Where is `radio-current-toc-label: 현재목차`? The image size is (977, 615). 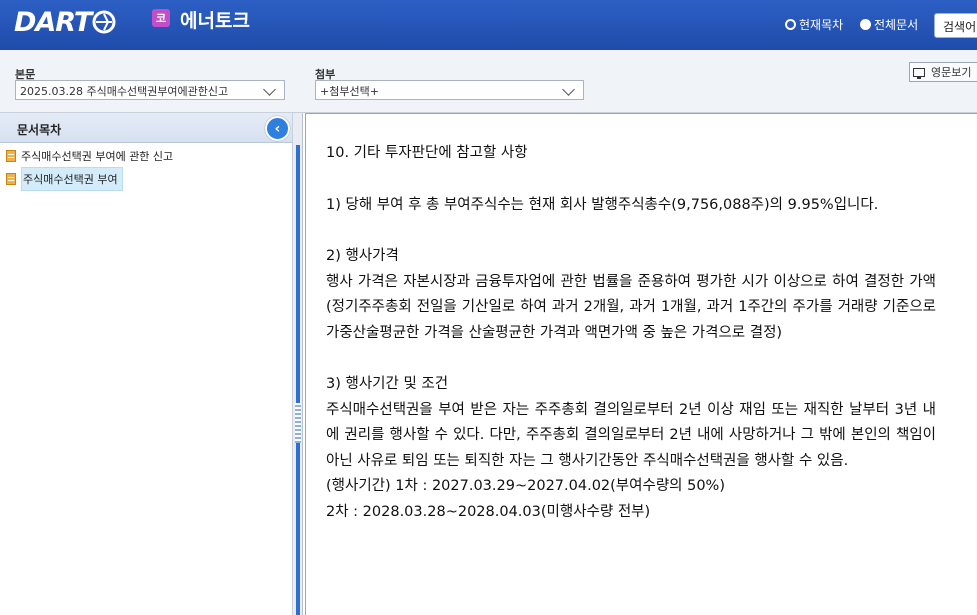
radio-current-toc-label: 현재목차 is located at coordinates (821, 25).